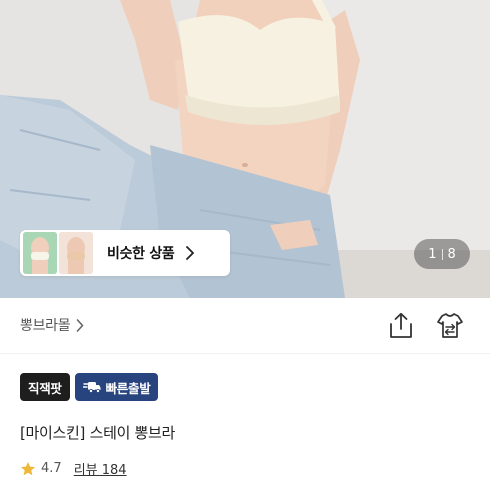 Image resolution: width=490 pixels, height=490 pixels. I want to click on rating-row: 4.7 리뷰 184, so click(73, 468).